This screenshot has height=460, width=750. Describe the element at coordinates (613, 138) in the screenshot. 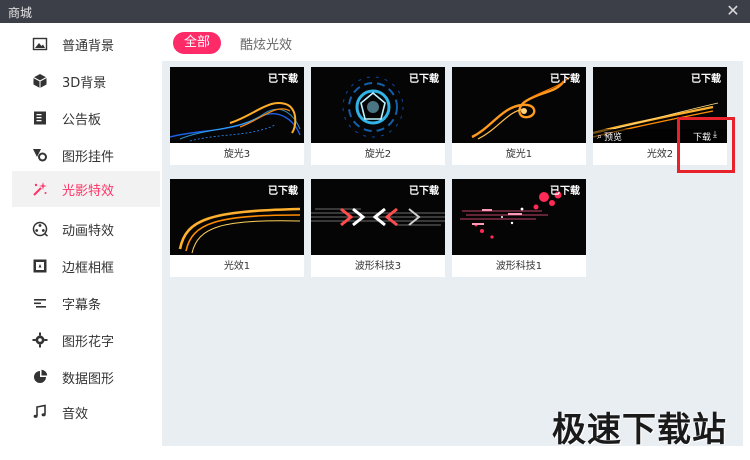

I see `preview-label: 预览` at that location.